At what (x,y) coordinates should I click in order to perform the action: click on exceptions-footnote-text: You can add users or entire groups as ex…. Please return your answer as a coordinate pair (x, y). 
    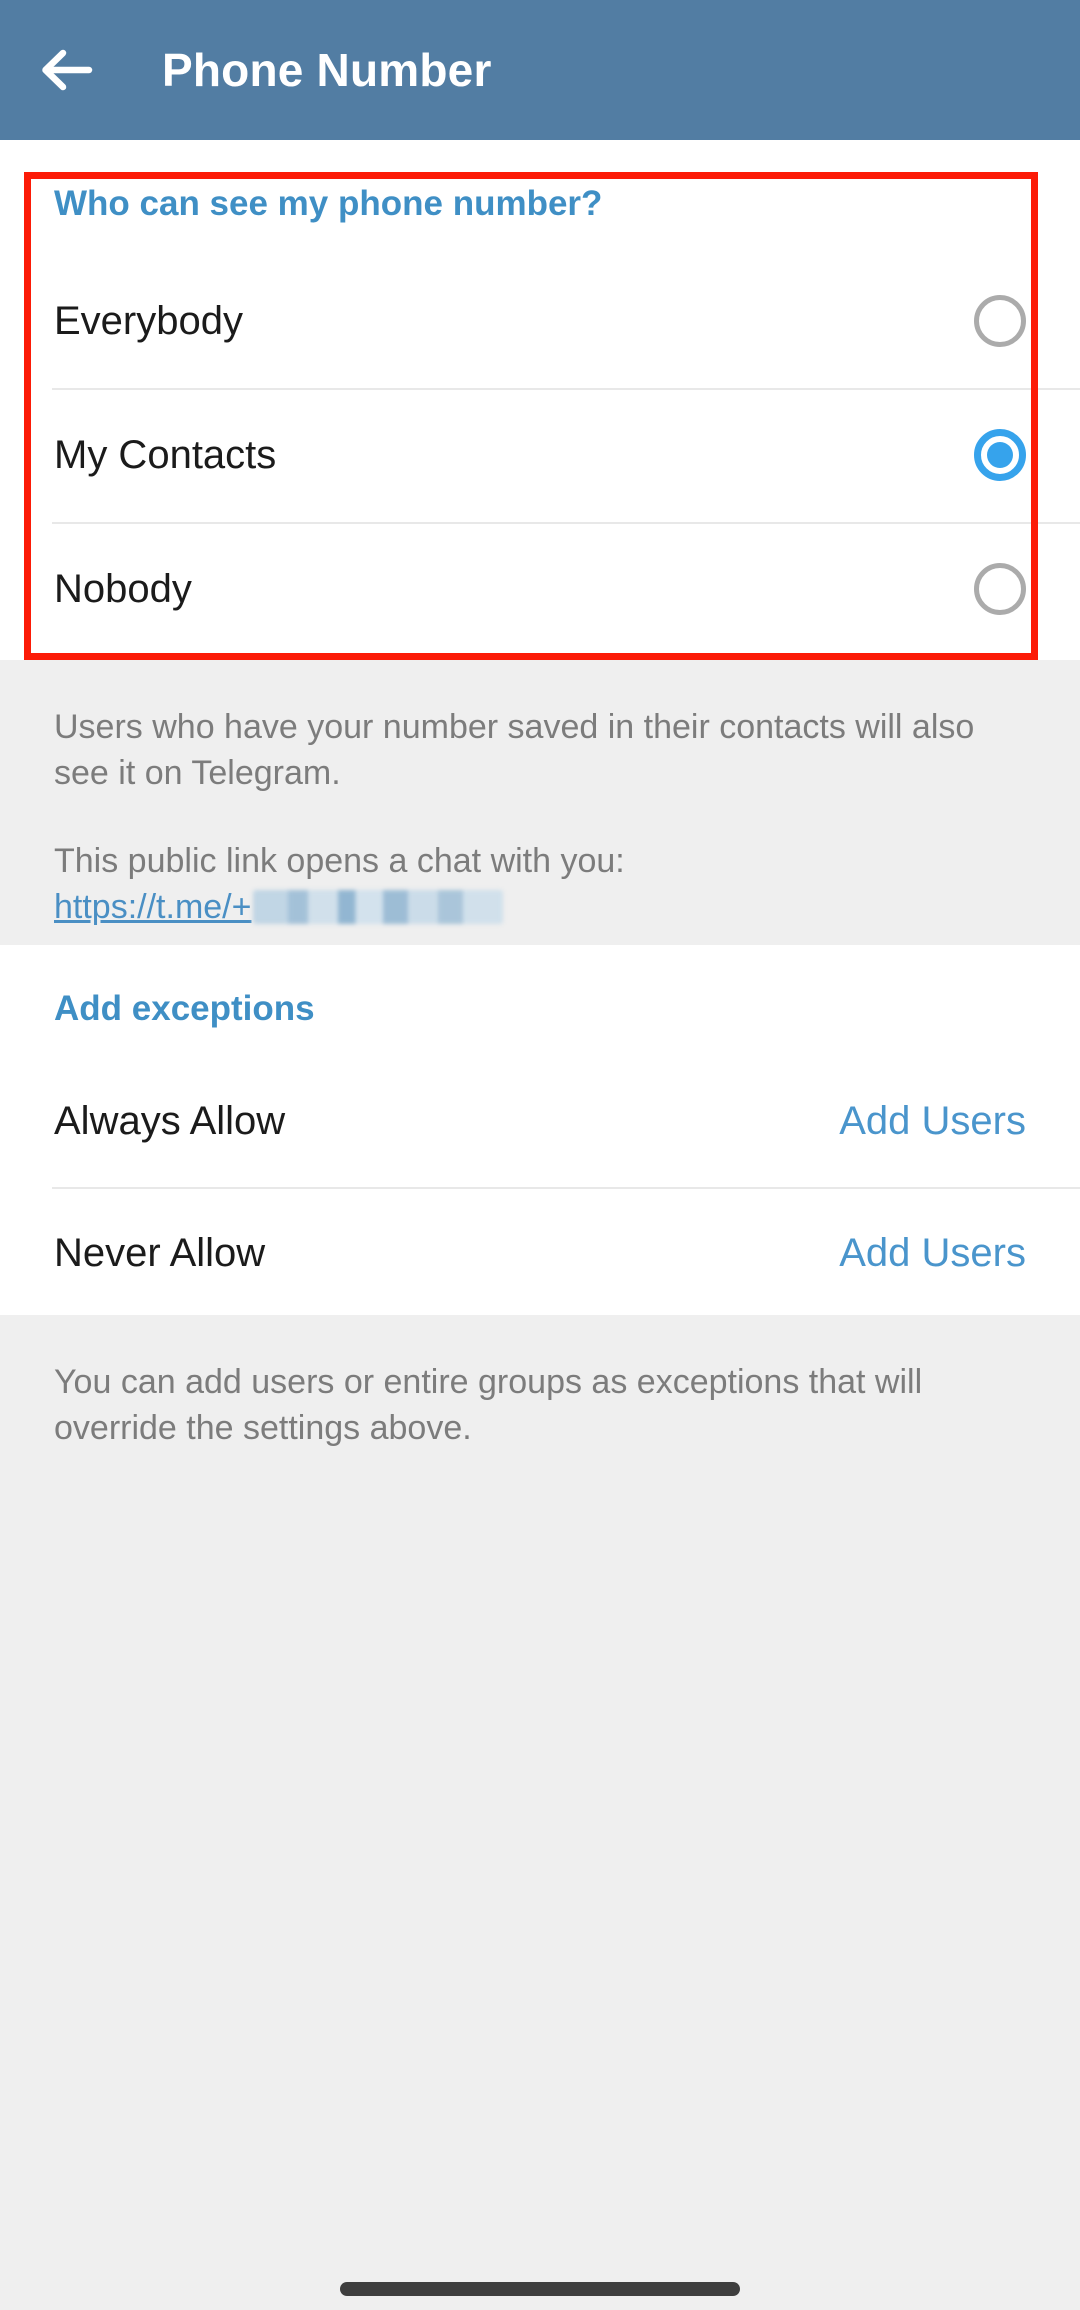
    Looking at the image, I should click on (488, 1405).